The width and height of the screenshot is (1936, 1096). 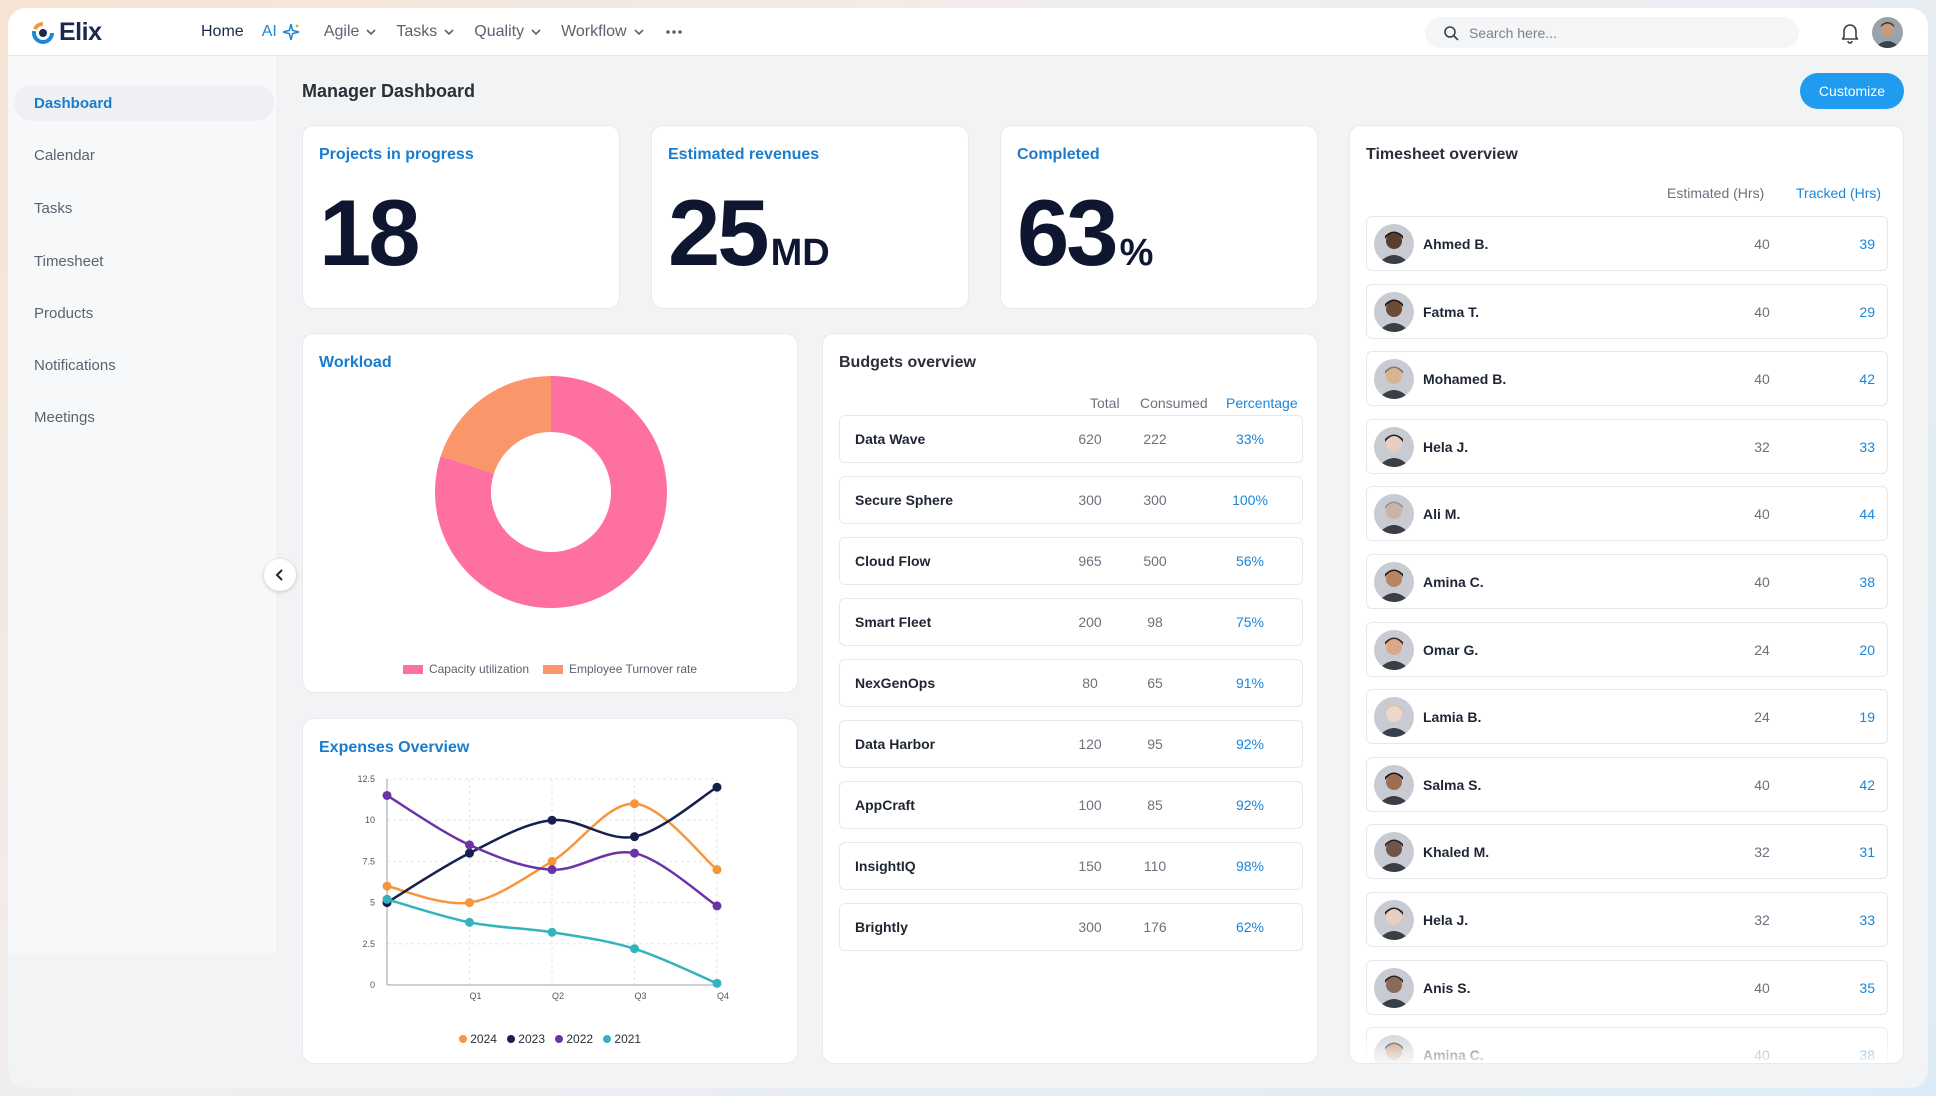 What do you see at coordinates (1394, 582) in the screenshot?
I see `employee-avatar` at bounding box center [1394, 582].